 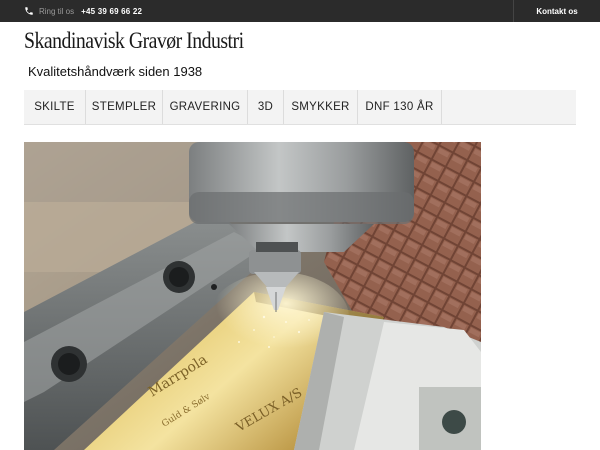 I want to click on phone-label: Ring til os, so click(x=57, y=11).